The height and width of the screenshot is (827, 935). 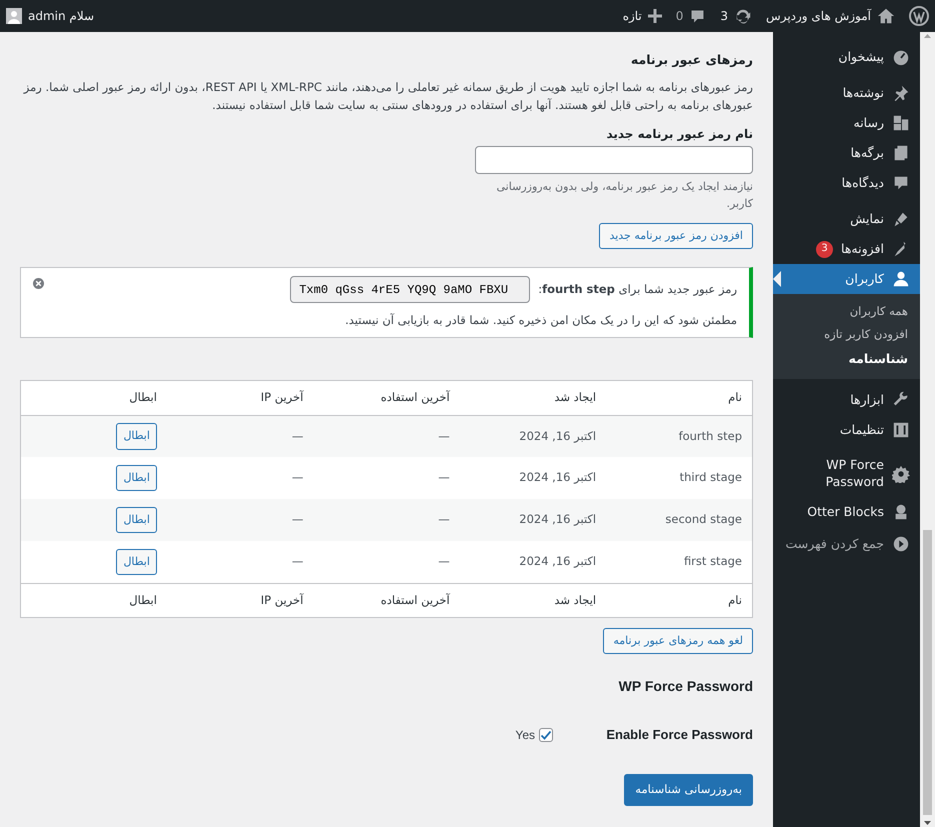 What do you see at coordinates (927, 672) in the screenshot?
I see `scroll-thumb` at bounding box center [927, 672].